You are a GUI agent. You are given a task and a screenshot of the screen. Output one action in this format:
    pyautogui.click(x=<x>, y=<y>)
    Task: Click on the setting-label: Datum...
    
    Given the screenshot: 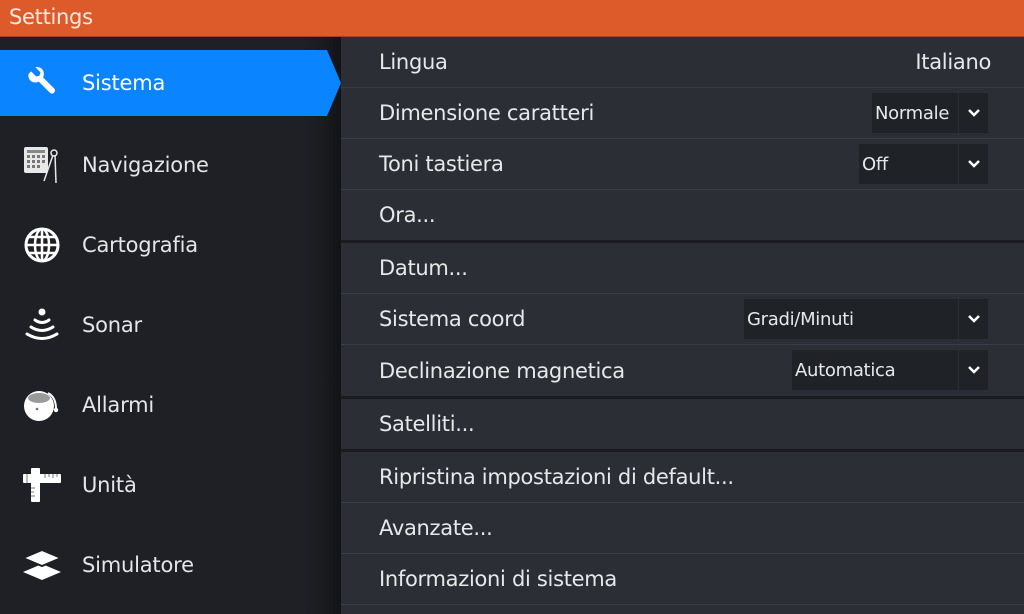 What is the action you would take?
    pyautogui.click(x=423, y=268)
    